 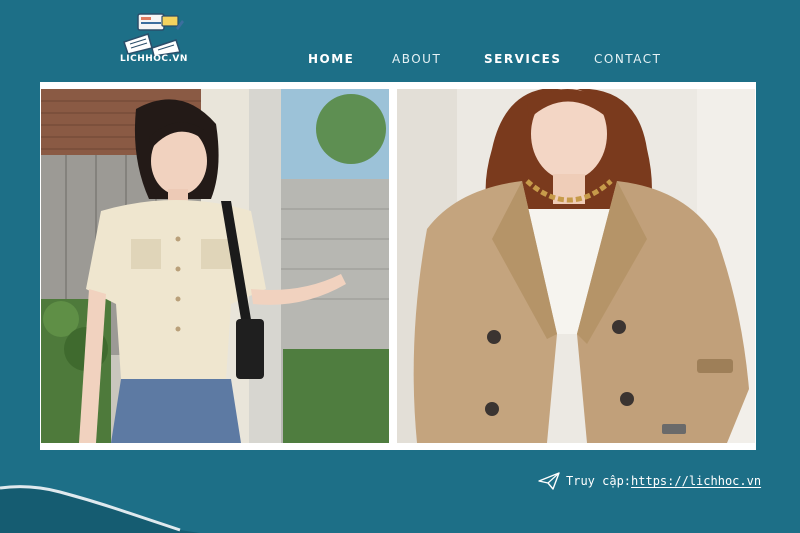 What do you see at coordinates (627, 59) in the screenshot?
I see `nav-contact: CONTACT` at bounding box center [627, 59].